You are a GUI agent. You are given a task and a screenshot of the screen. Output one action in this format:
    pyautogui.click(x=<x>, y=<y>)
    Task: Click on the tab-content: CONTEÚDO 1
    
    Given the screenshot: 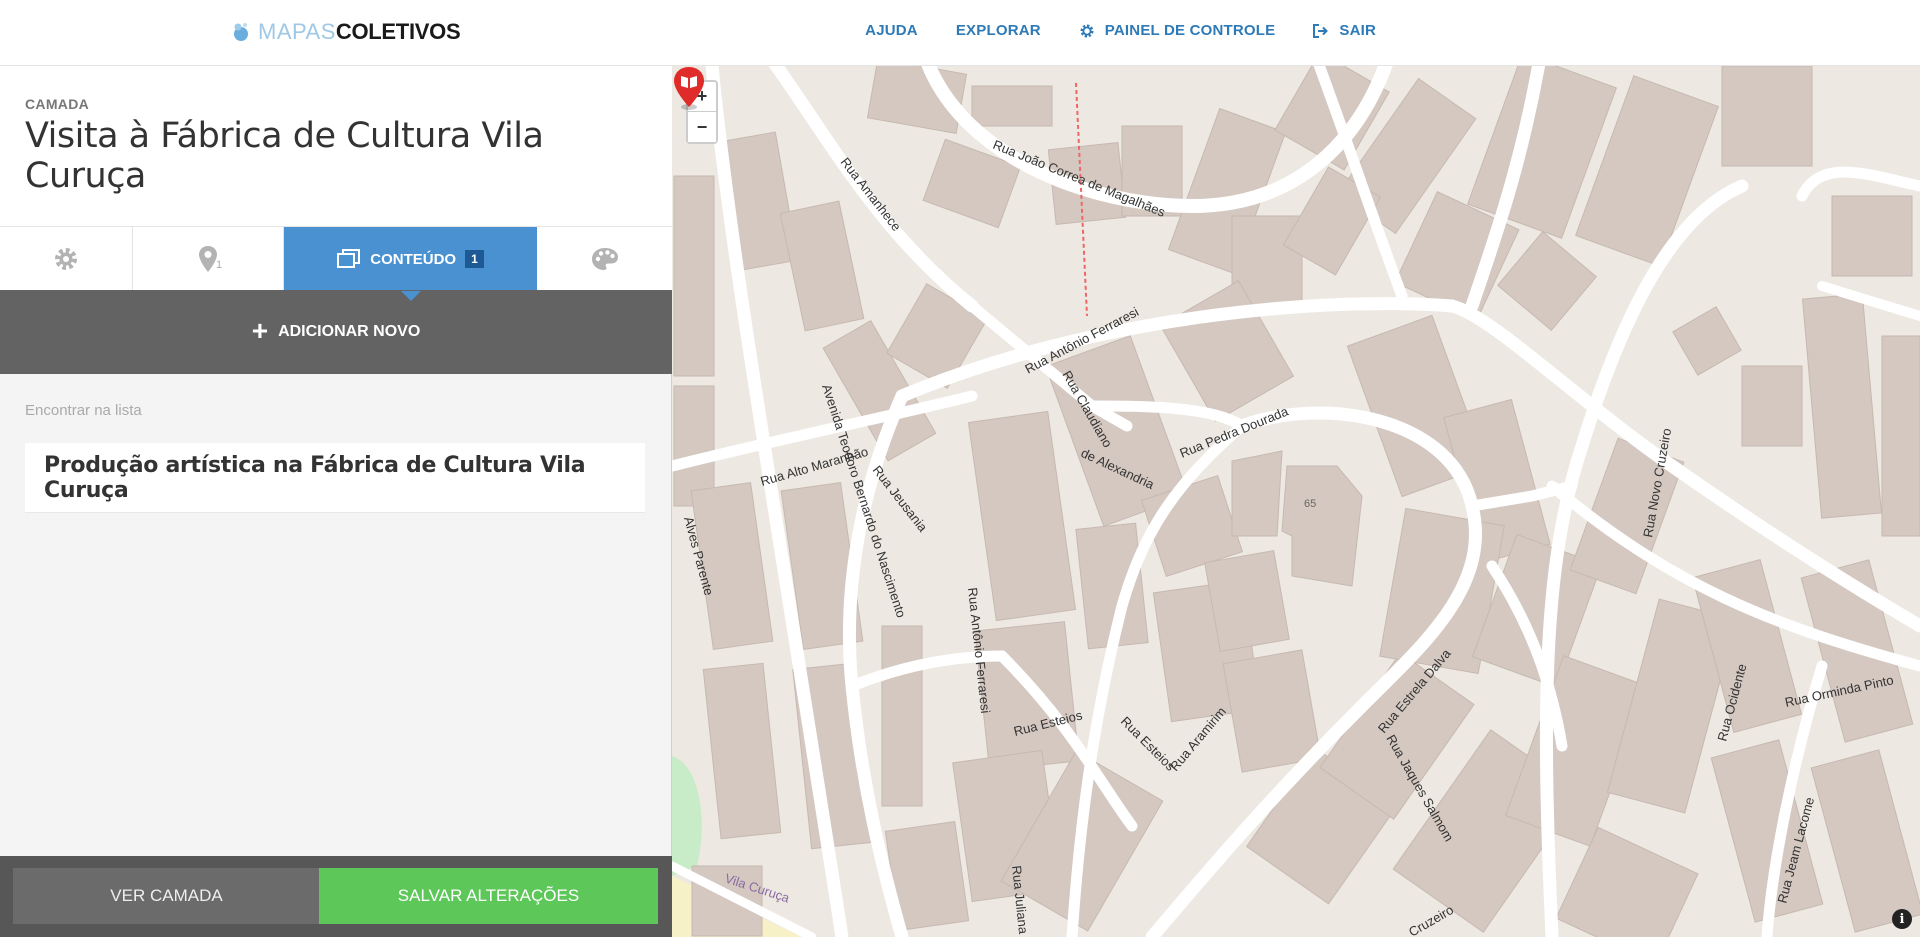 What is the action you would take?
    pyautogui.click(x=410, y=264)
    